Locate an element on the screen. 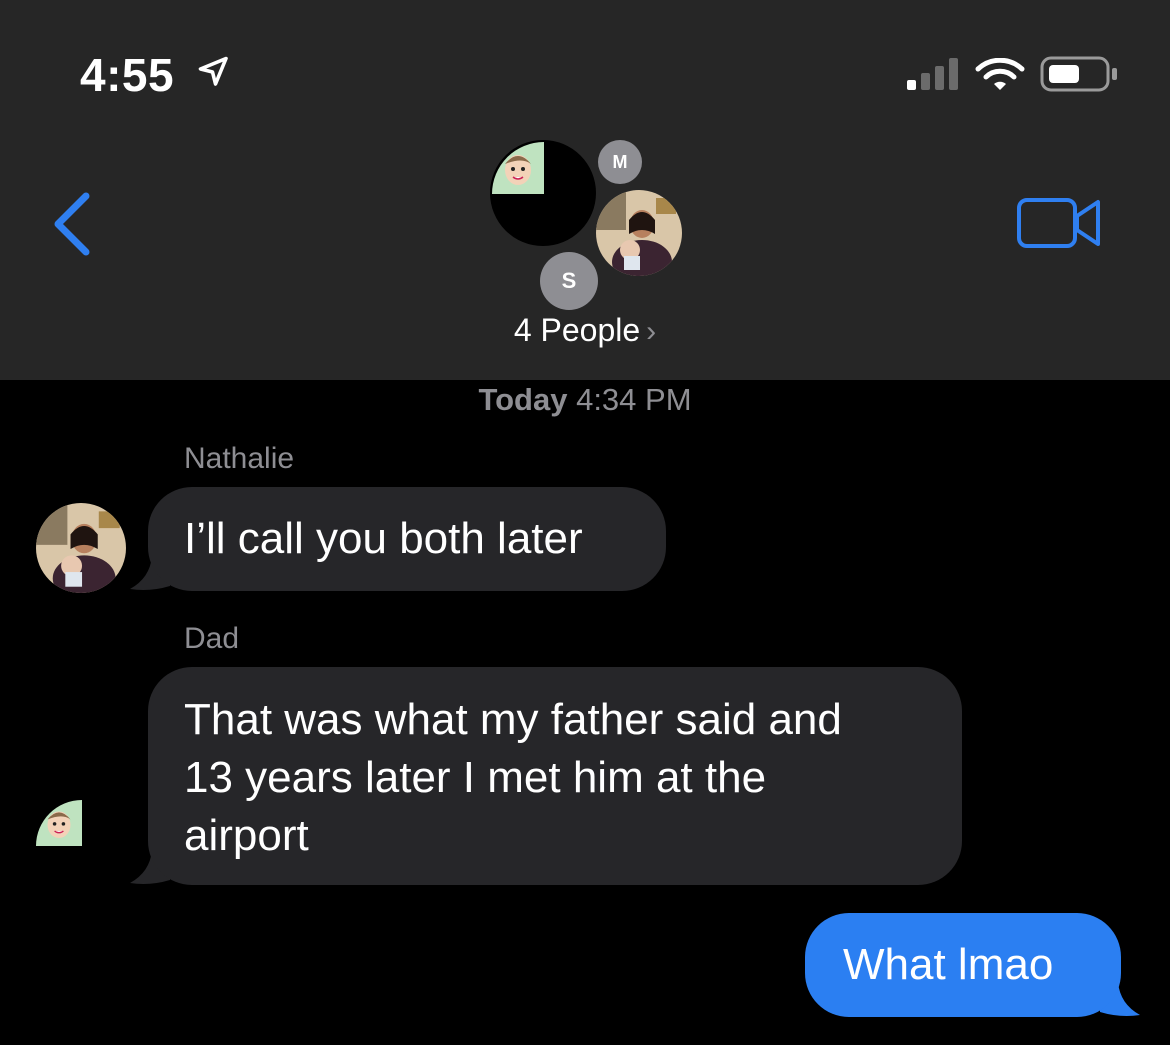 The height and width of the screenshot is (1045, 1170). group-title: 4 People is located at coordinates (577, 330).